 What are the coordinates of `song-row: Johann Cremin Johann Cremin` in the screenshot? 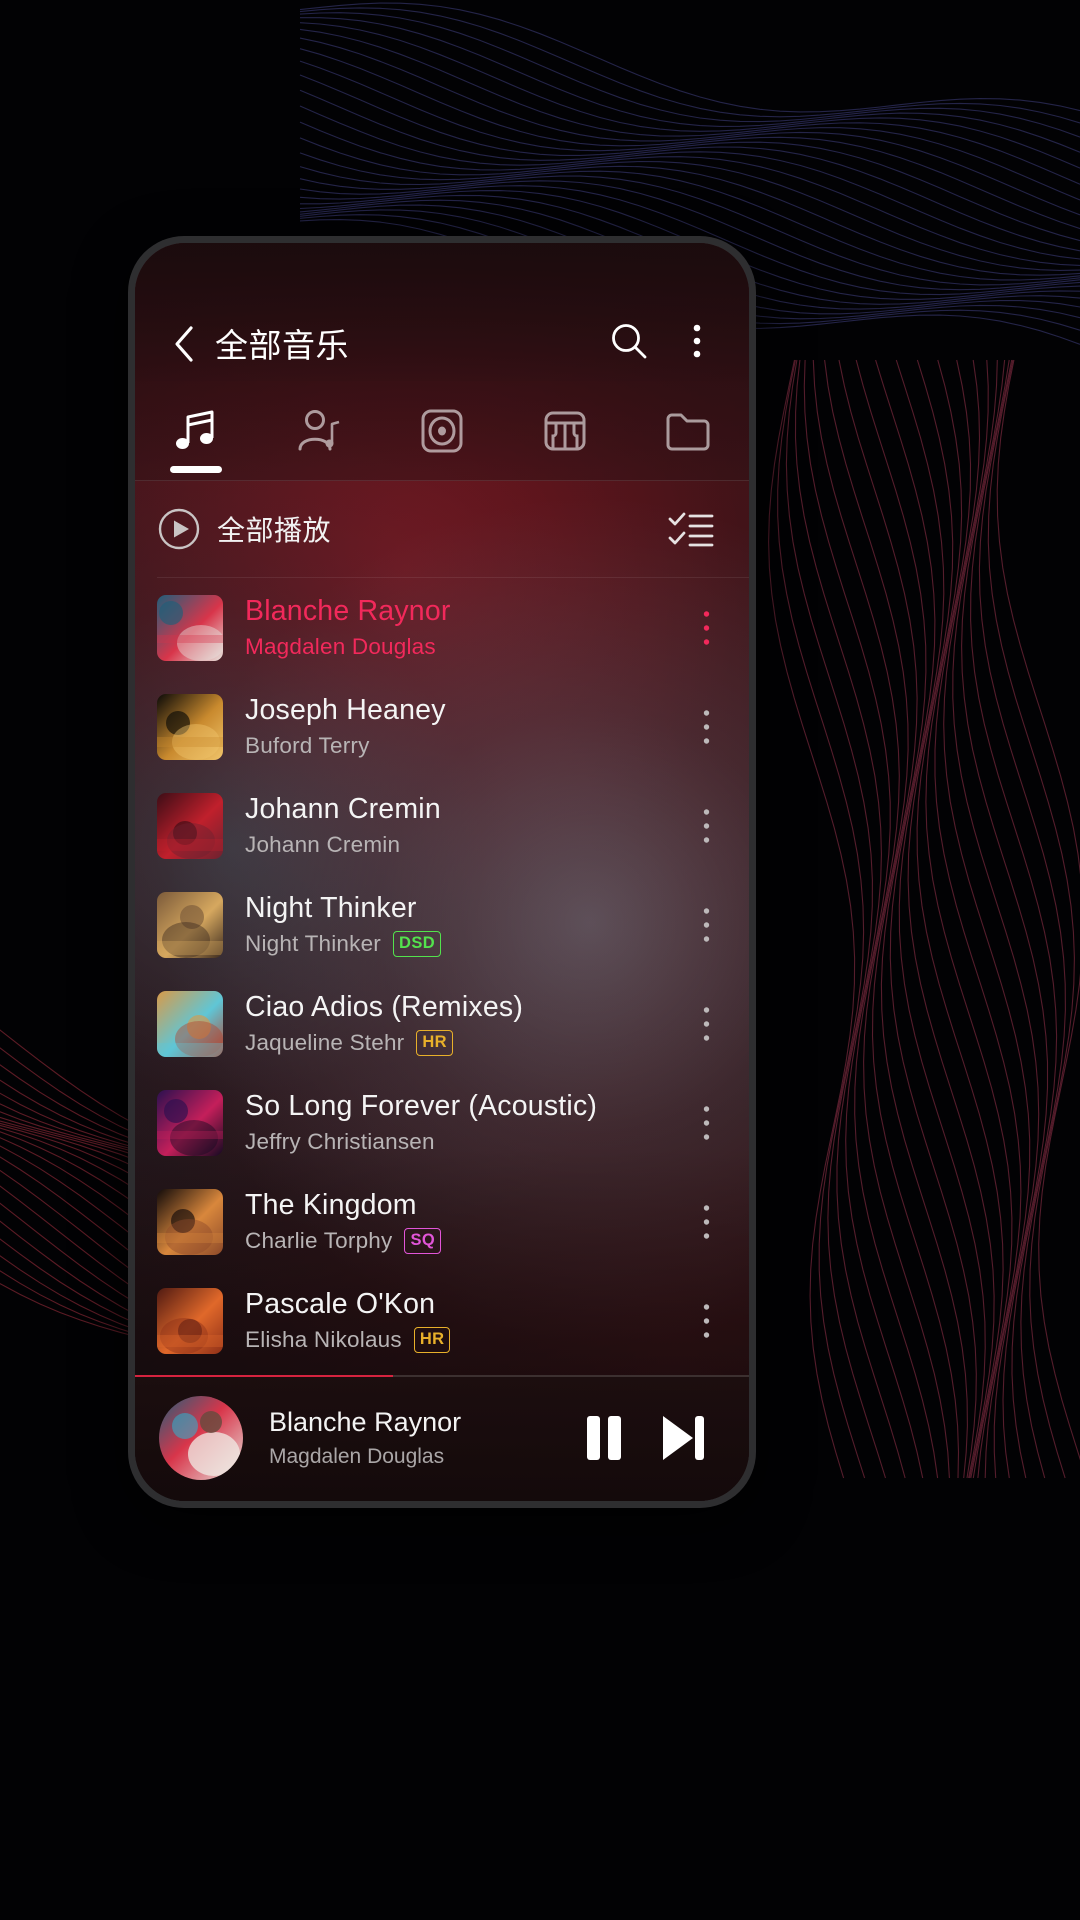 It's located at (442, 825).